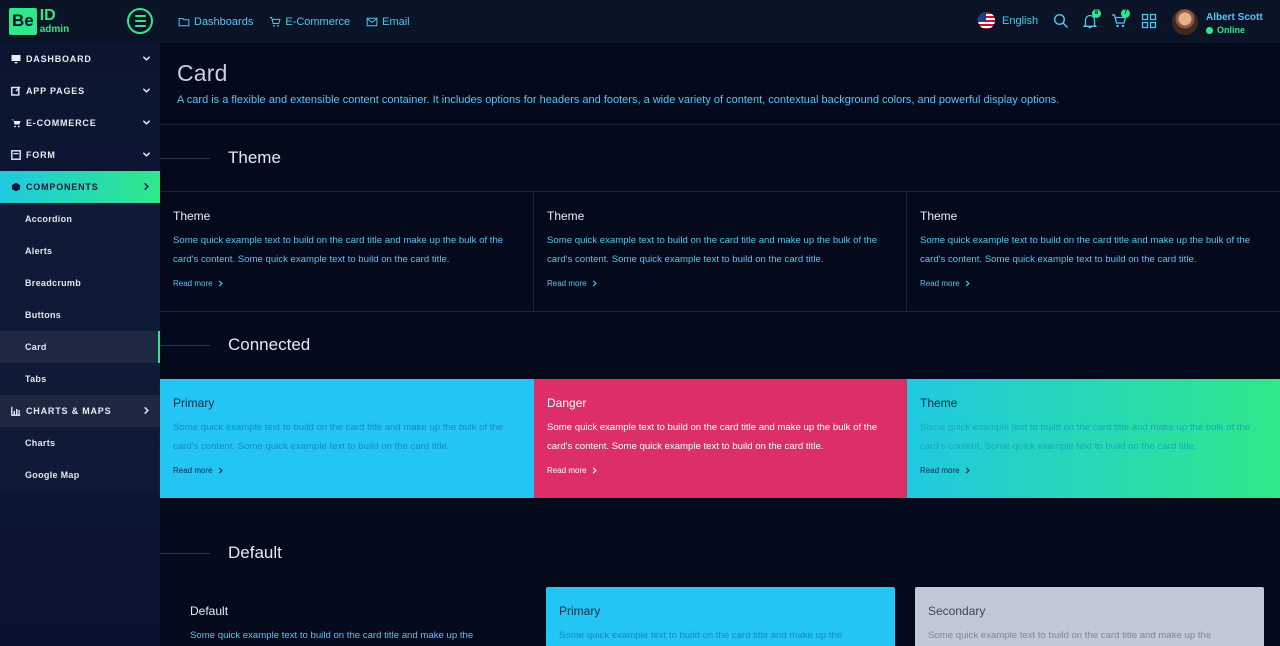 This screenshot has width=1280, height=646. I want to click on sidebar-subitem-alerts: Alerts, so click(80, 251).